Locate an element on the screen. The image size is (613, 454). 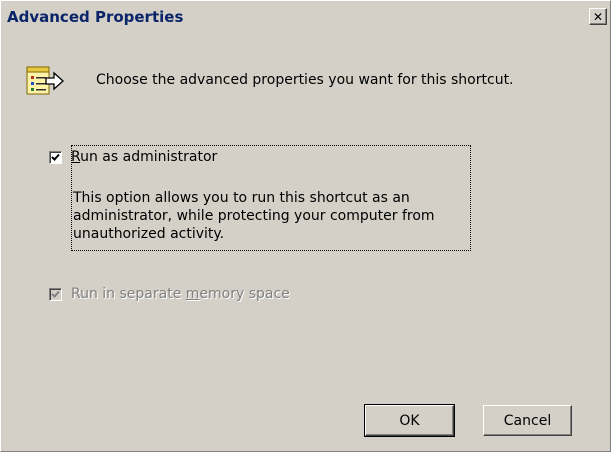
cancel-button-label: Cancel is located at coordinates (527, 420).